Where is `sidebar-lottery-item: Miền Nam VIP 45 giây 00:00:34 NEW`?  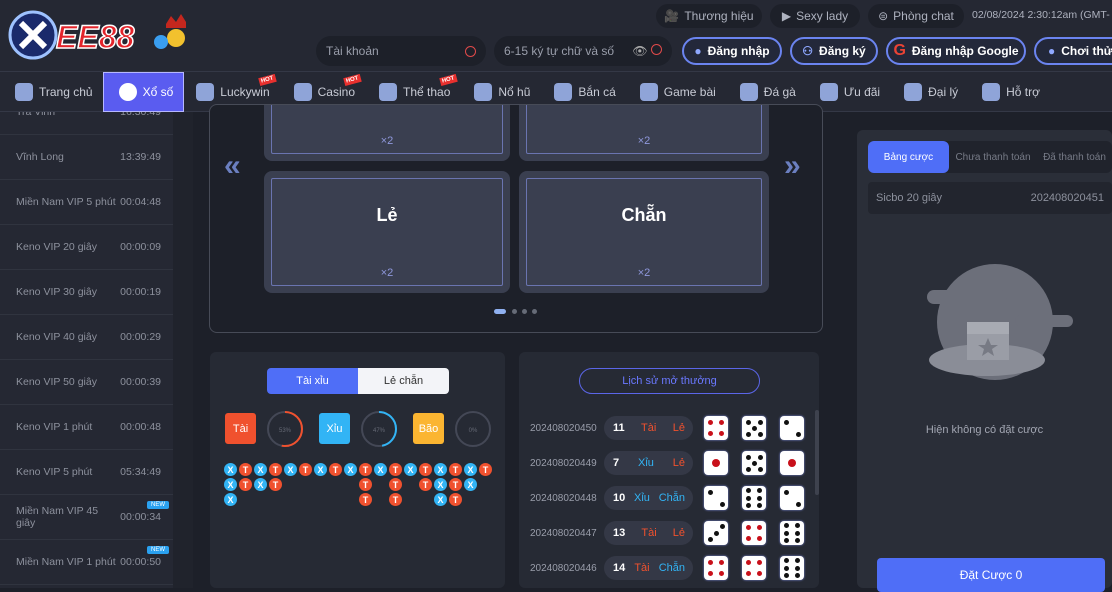
sidebar-lottery-item: Miền Nam VIP 45 giây 00:00:34 NEW is located at coordinates (86, 517).